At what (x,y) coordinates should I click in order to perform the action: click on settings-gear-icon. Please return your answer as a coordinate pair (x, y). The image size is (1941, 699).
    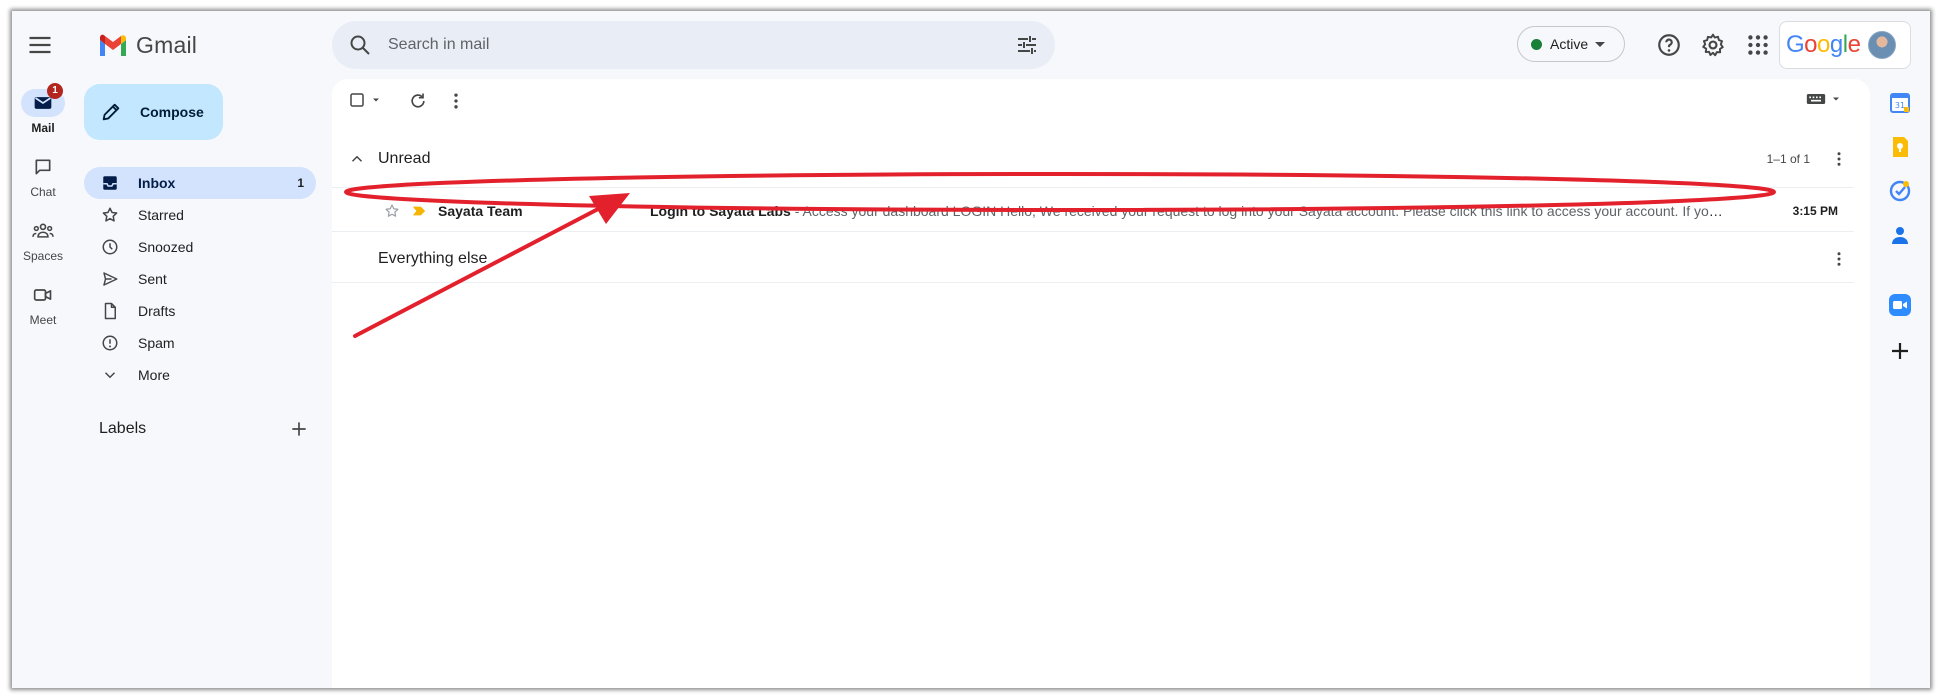
    Looking at the image, I should click on (1713, 45).